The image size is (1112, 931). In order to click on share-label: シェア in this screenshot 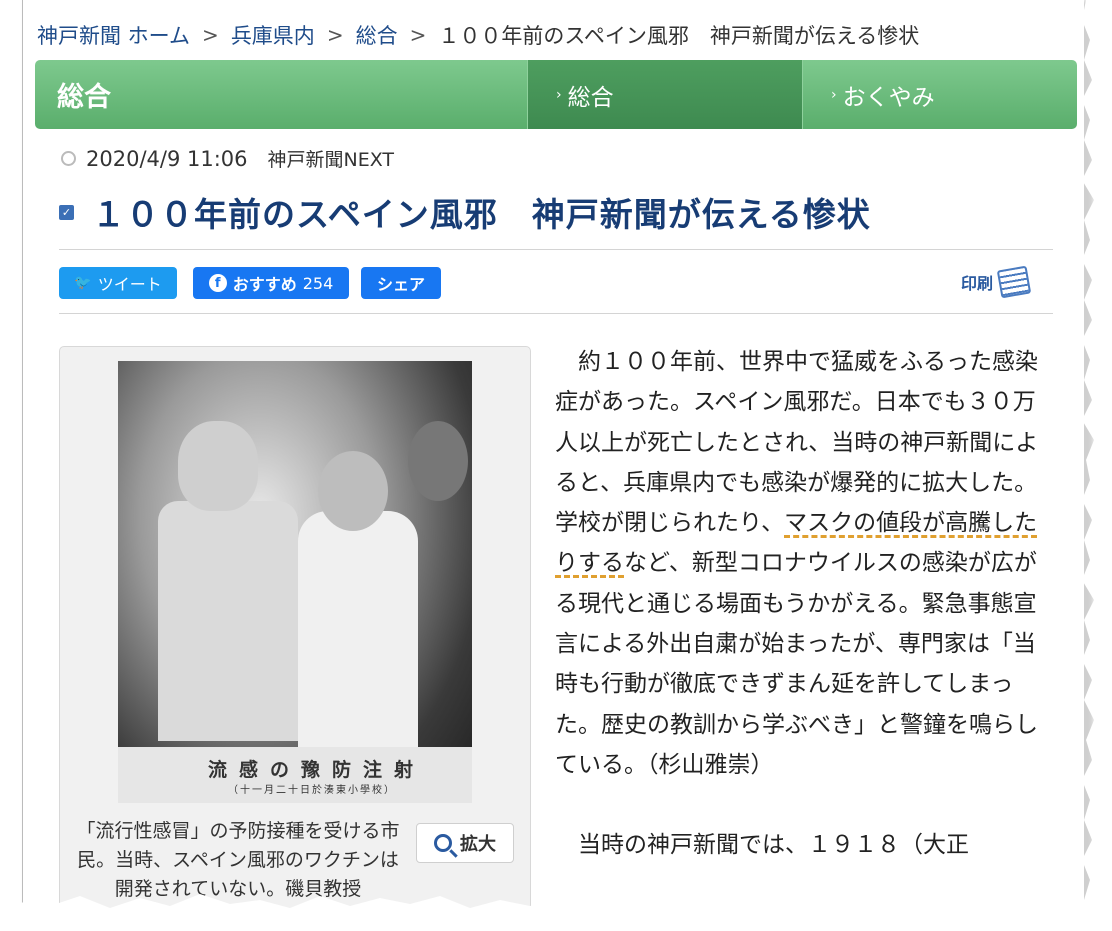, I will do `click(400, 284)`.